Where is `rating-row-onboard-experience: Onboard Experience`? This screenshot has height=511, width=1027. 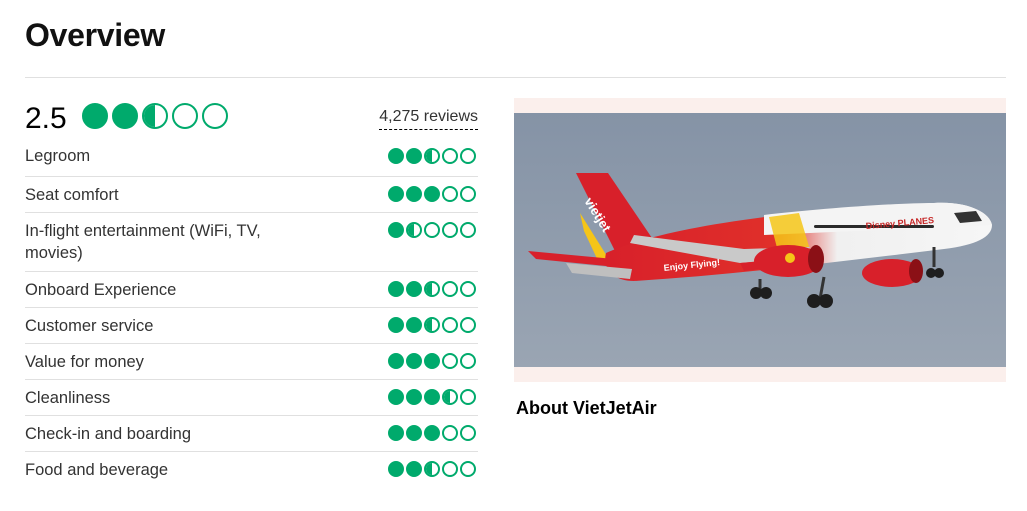 rating-row-onboard-experience: Onboard Experience is located at coordinates (251, 290).